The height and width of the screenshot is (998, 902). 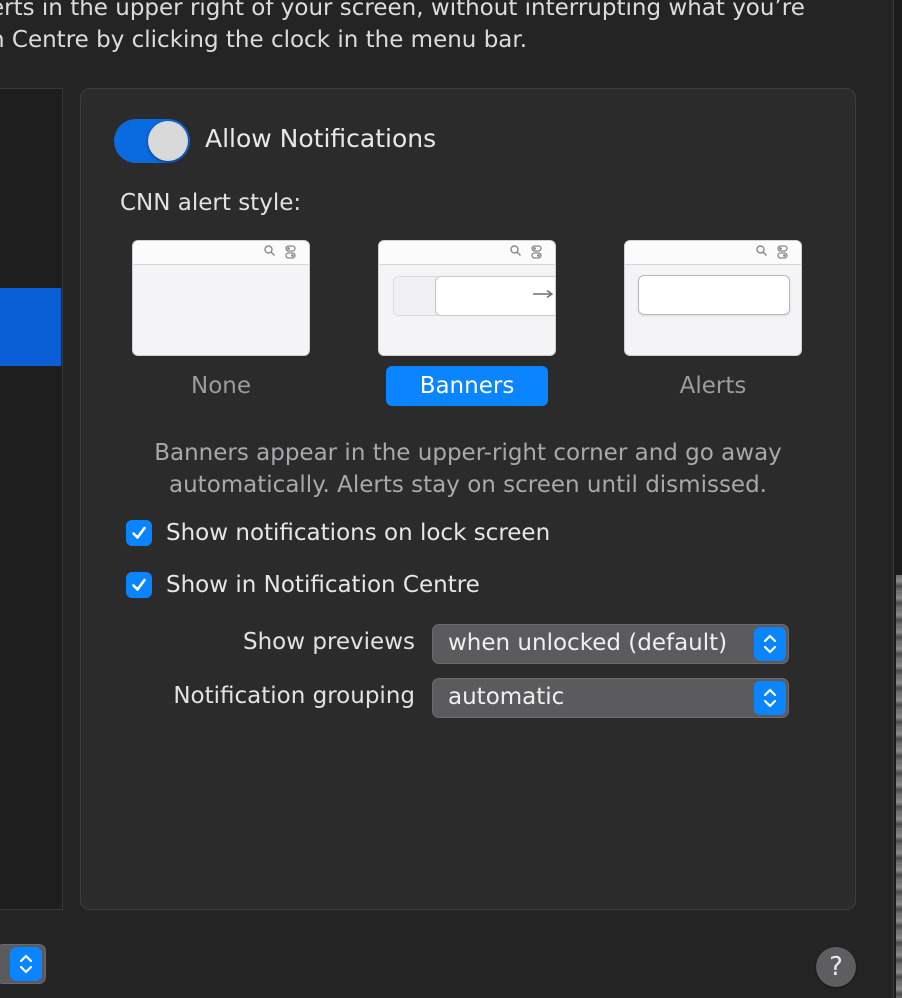 I want to click on alert-style-banners-label: Banners, so click(x=467, y=386).